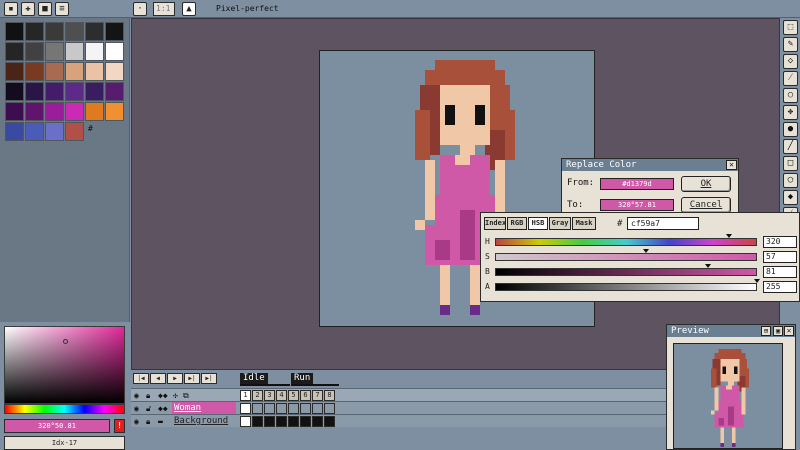 This screenshot has width=800, height=450. Describe the element at coordinates (247, 8) in the screenshot. I see `pixel-perfect-label: Pixel-perfect` at that location.